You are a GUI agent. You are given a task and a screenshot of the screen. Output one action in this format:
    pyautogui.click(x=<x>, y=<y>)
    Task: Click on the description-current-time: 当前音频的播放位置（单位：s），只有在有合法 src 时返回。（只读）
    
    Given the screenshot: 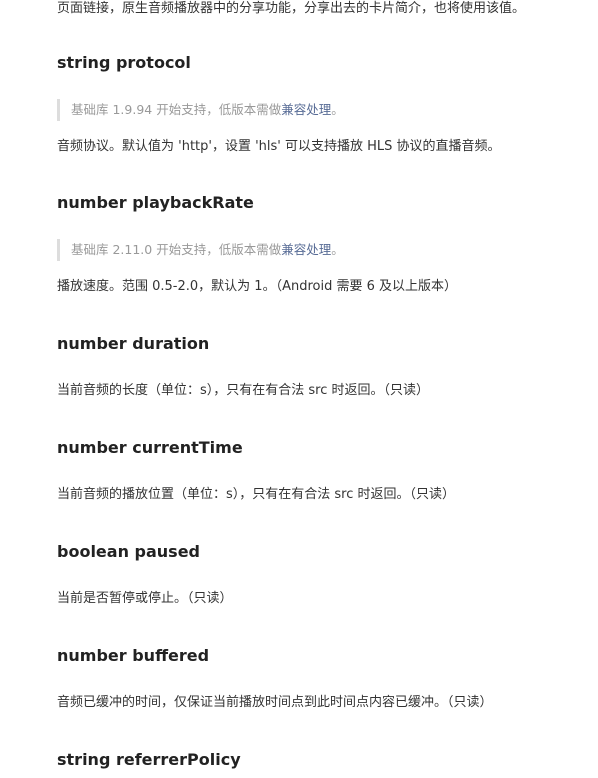 What is the action you would take?
    pyautogui.click(x=256, y=494)
    